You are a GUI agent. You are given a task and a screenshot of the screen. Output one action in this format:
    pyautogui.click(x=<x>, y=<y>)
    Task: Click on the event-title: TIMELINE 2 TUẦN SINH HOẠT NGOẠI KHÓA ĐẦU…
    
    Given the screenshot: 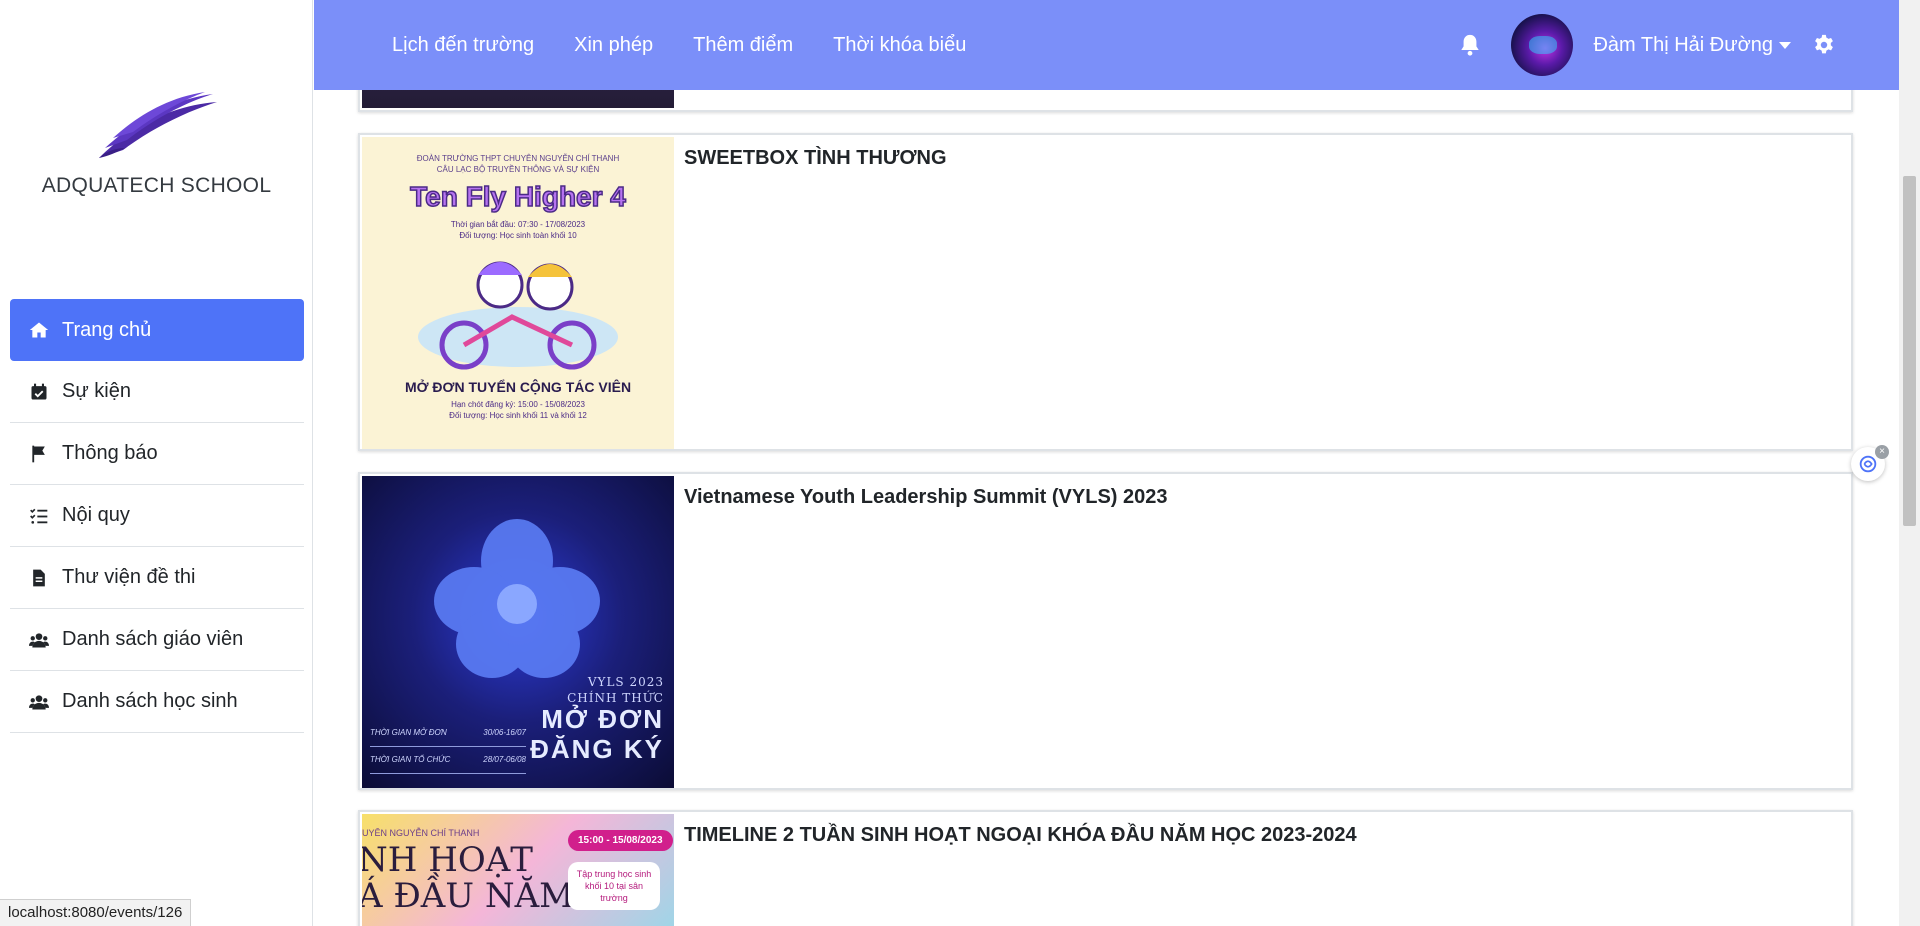 What is the action you would take?
    pyautogui.click(x=1020, y=835)
    